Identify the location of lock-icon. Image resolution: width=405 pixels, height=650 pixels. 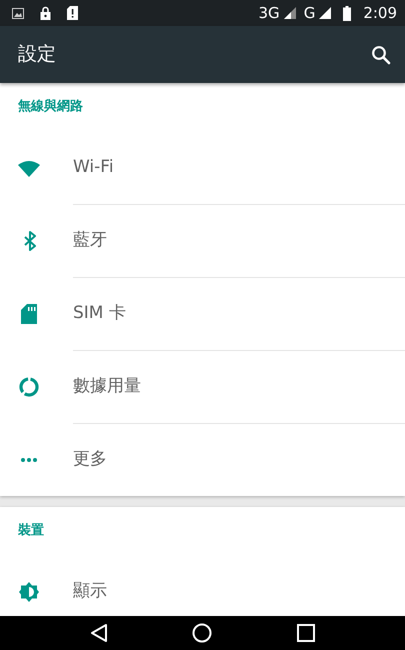
(45, 13).